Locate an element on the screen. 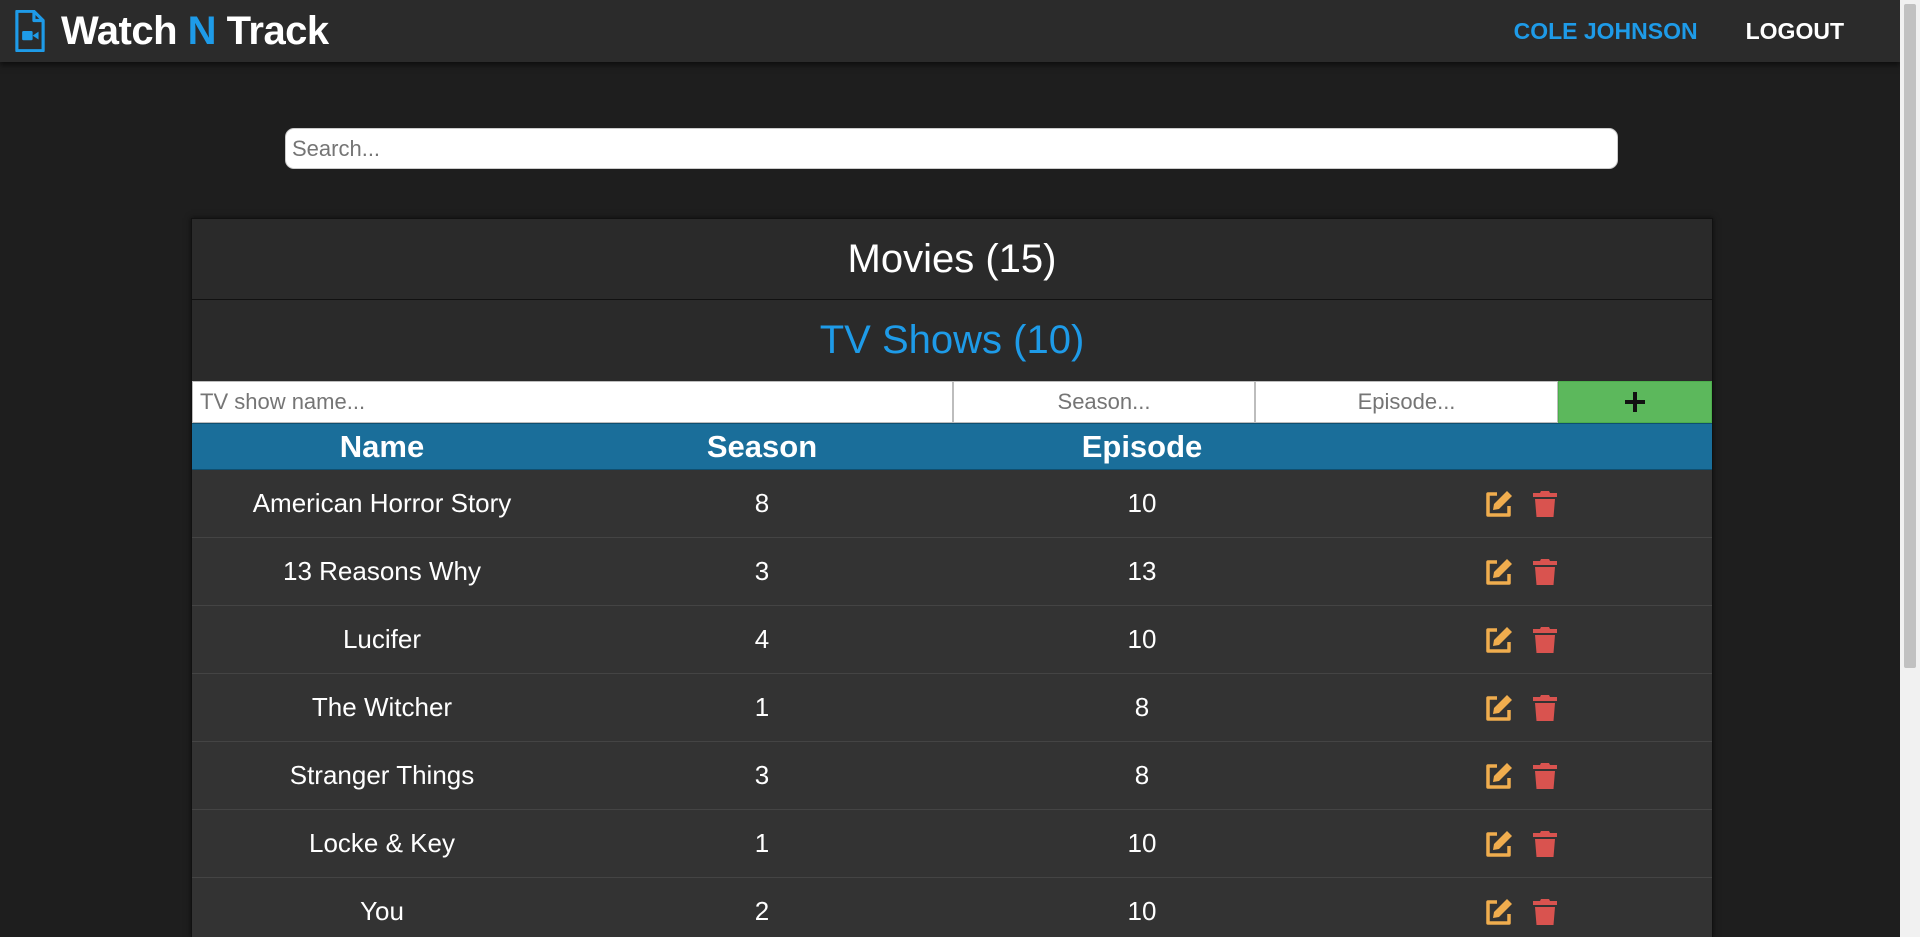 This screenshot has height=937, width=1920. column-header-season: Season is located at coordinates (762, 447).